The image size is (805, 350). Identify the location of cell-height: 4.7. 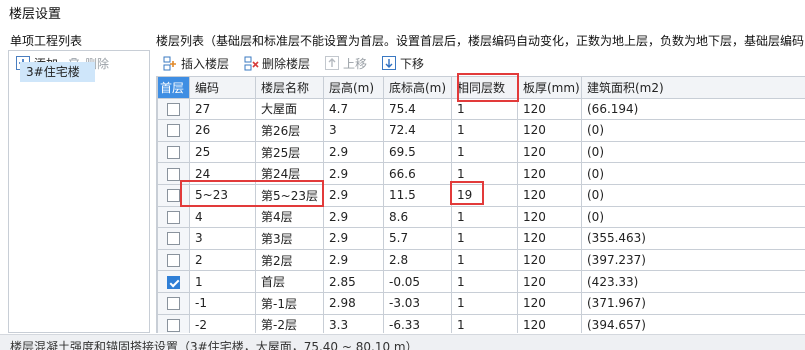
(353, 109).